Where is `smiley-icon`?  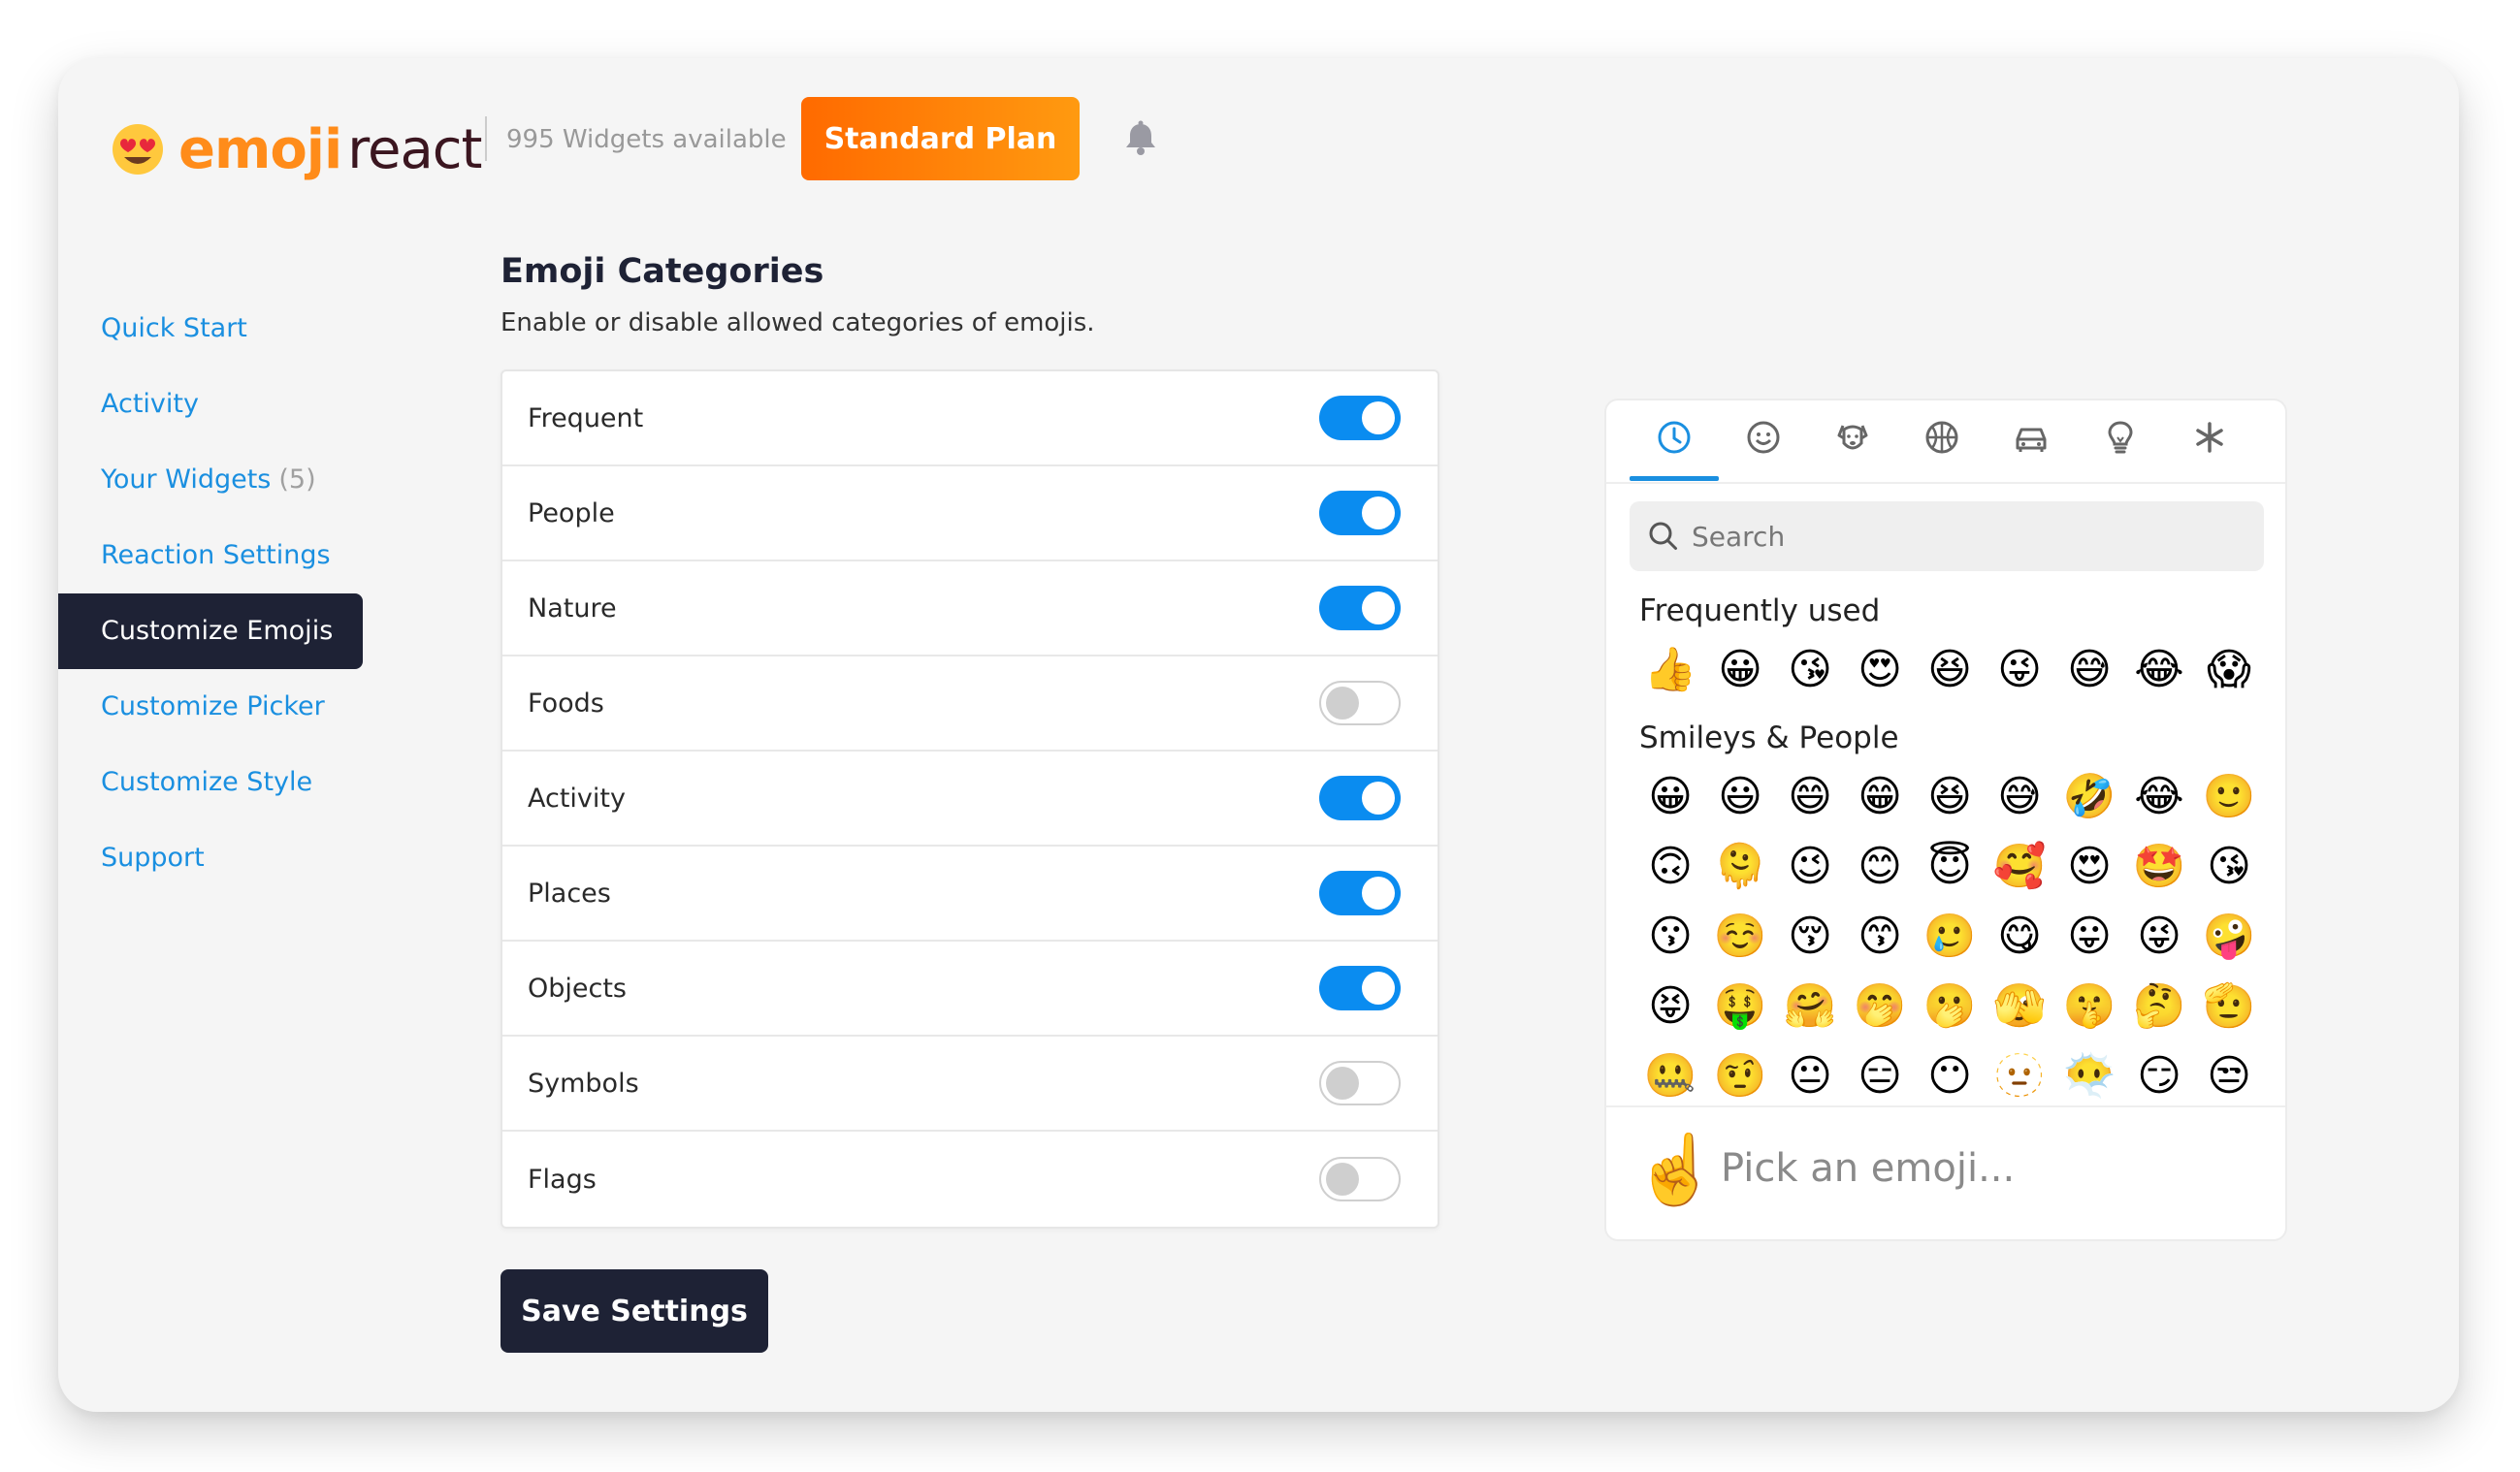 smiley-icon is located at coordinates (1763, 437).